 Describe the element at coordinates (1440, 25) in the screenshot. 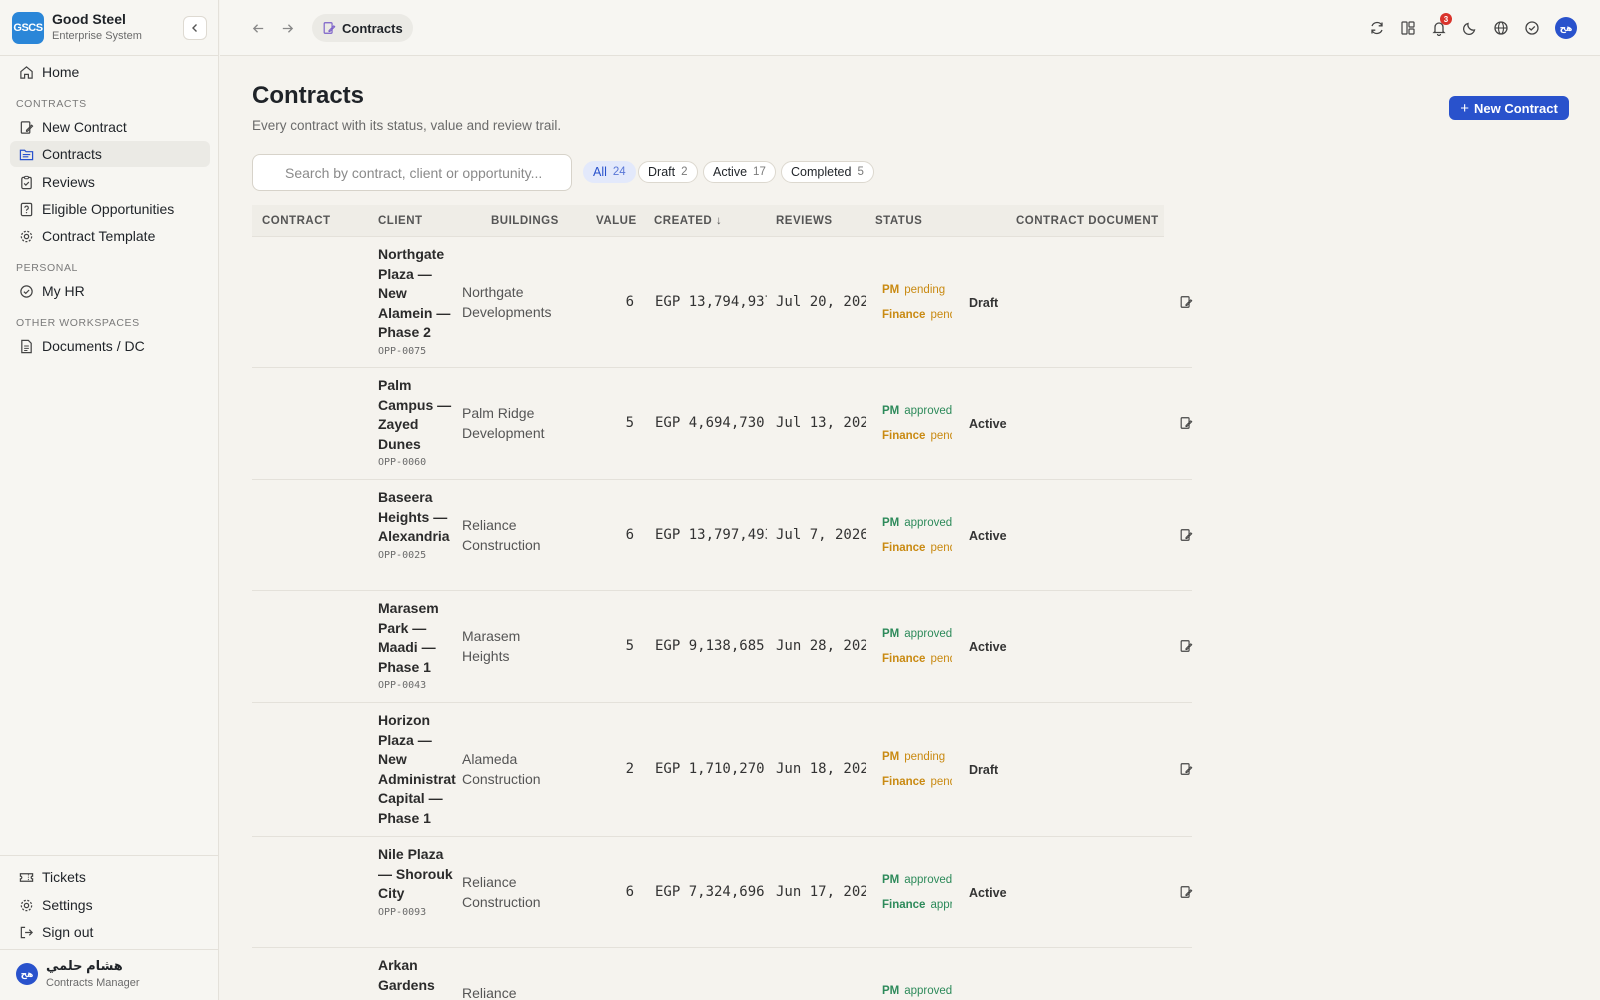

I see `notifications-button: 3` at that location.